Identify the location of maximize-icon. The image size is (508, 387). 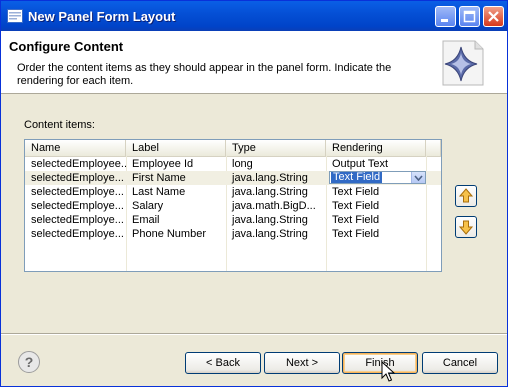
(469, 16).